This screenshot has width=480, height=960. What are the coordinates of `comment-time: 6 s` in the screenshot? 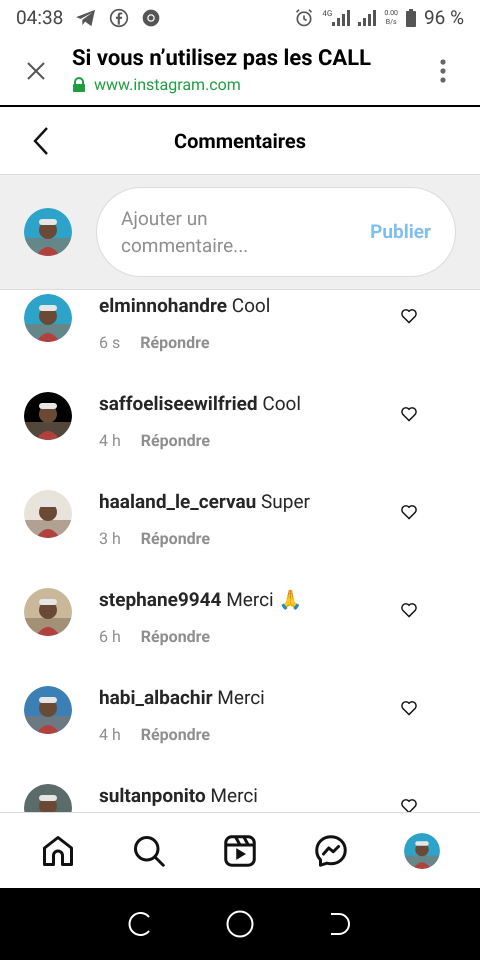 It's located at (109, 343).